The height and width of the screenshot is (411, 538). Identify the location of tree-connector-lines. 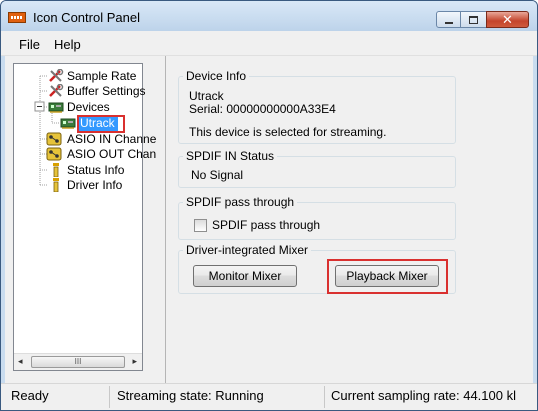
(47, 130).